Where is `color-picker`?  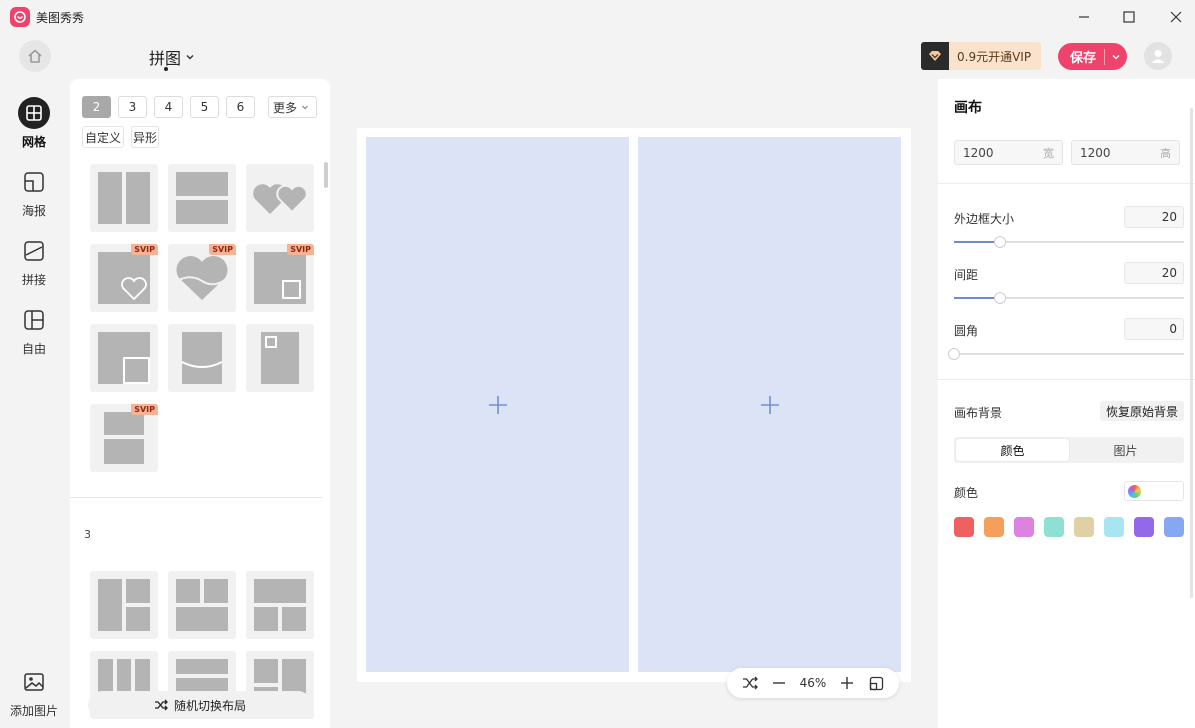
color-picker is located at coordinates (1154, 491).